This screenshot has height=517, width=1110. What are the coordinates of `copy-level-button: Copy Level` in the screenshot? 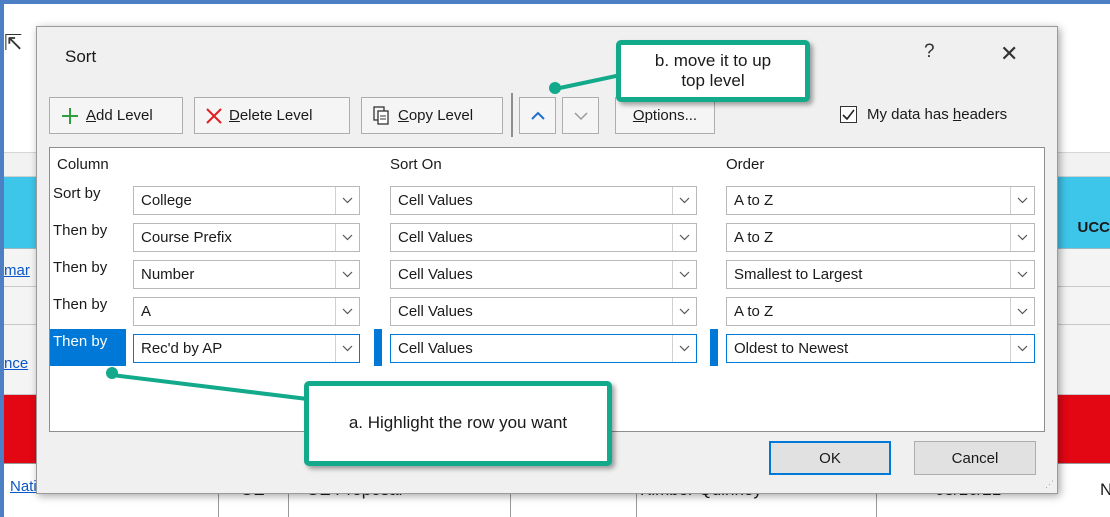 It's located at (432, 115).